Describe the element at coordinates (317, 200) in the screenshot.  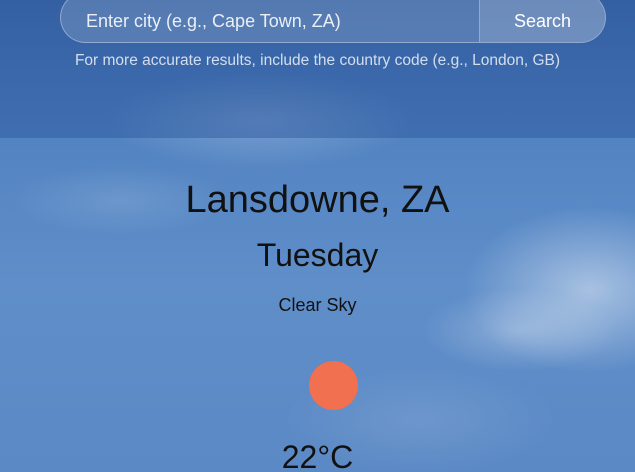
I see `location-title: Lansdowne, ZA` at that location.